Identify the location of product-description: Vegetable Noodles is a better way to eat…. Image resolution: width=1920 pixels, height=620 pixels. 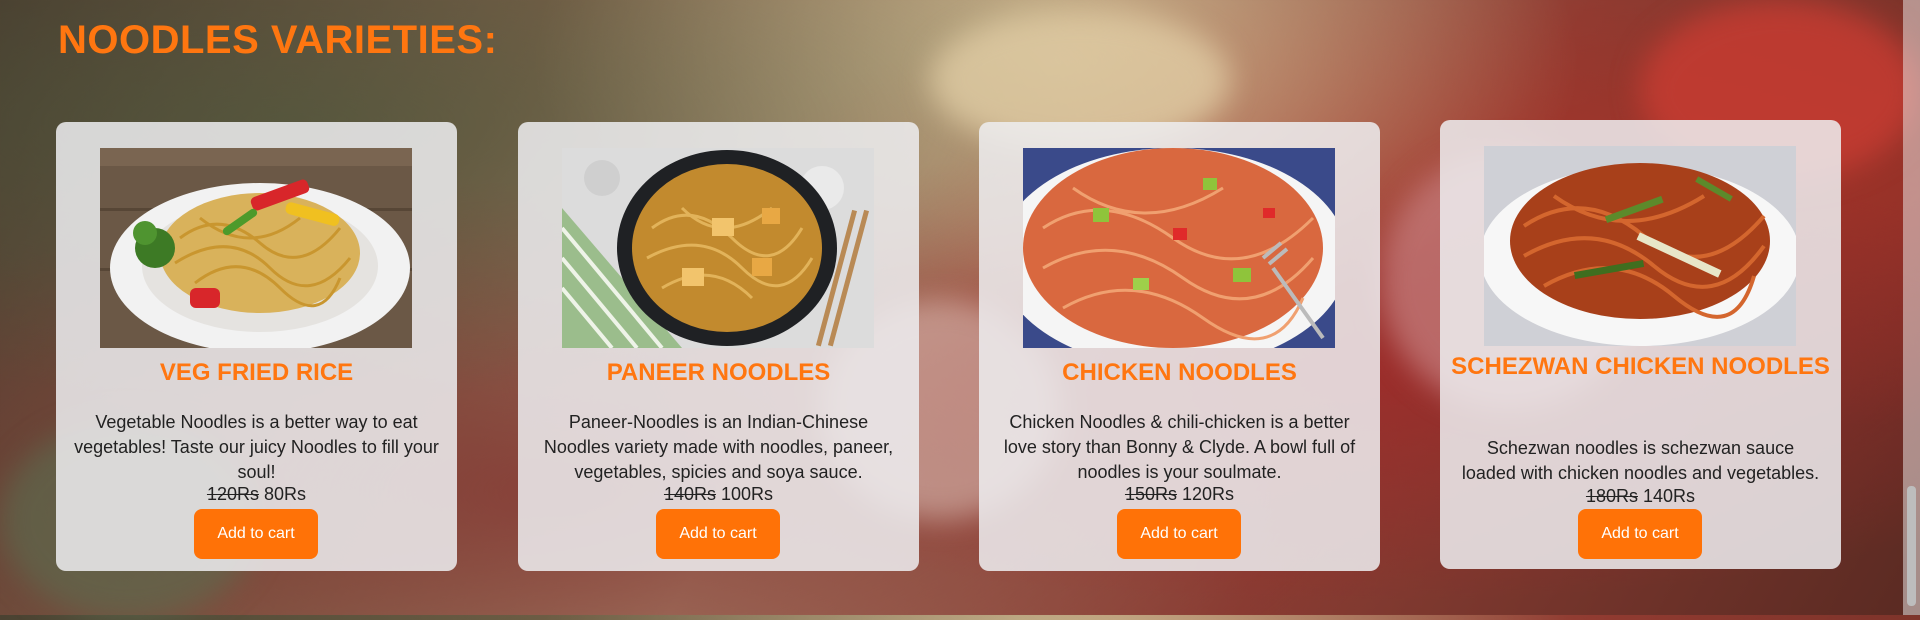
(256, 447).